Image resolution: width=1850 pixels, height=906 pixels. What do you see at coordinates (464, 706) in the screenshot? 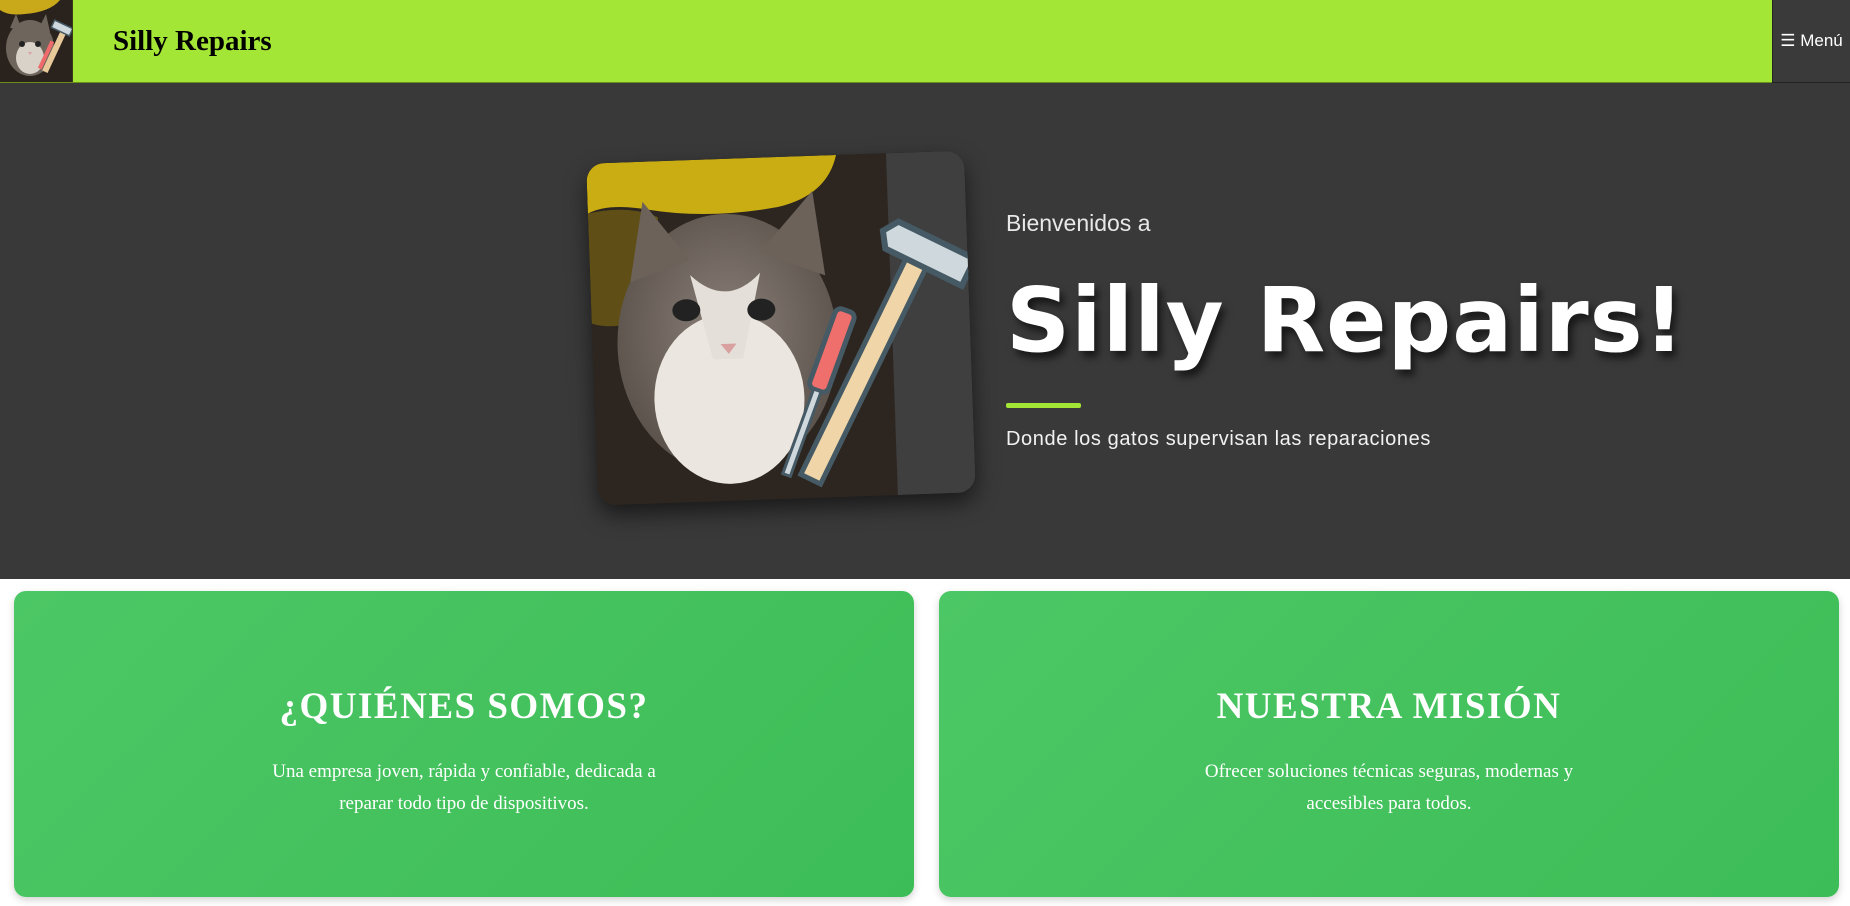
I see `card-title: ¿QUIÉNES SOMOS?` at bounding box center [464, 706].